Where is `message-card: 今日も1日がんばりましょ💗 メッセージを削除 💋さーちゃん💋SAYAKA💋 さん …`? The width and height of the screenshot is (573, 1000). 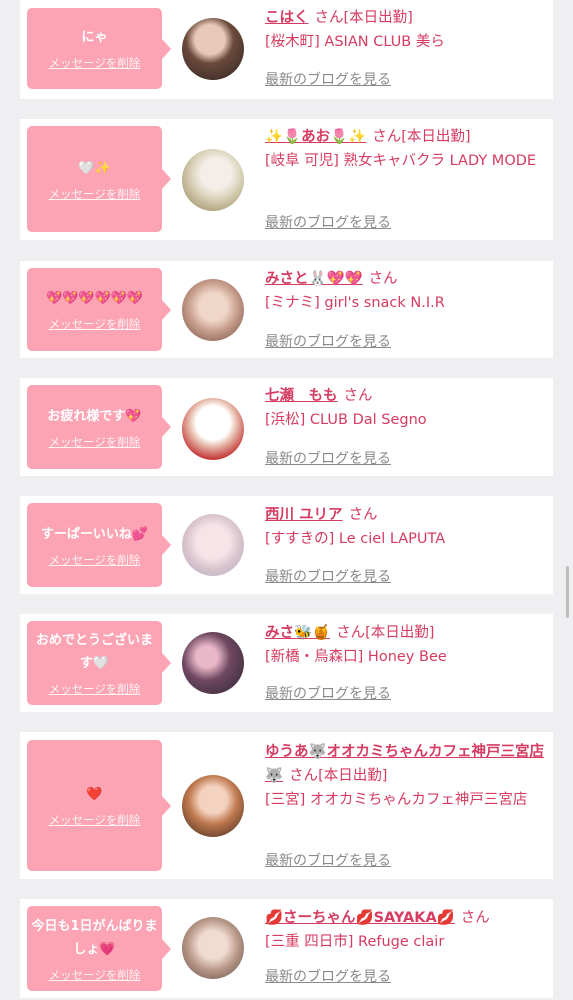
message-card: 今日も1日がんばりましょ💗 メッセージを削除 💋さーちゃん💋SAYAKA💋 さん … is located at coordinates (286, 948).